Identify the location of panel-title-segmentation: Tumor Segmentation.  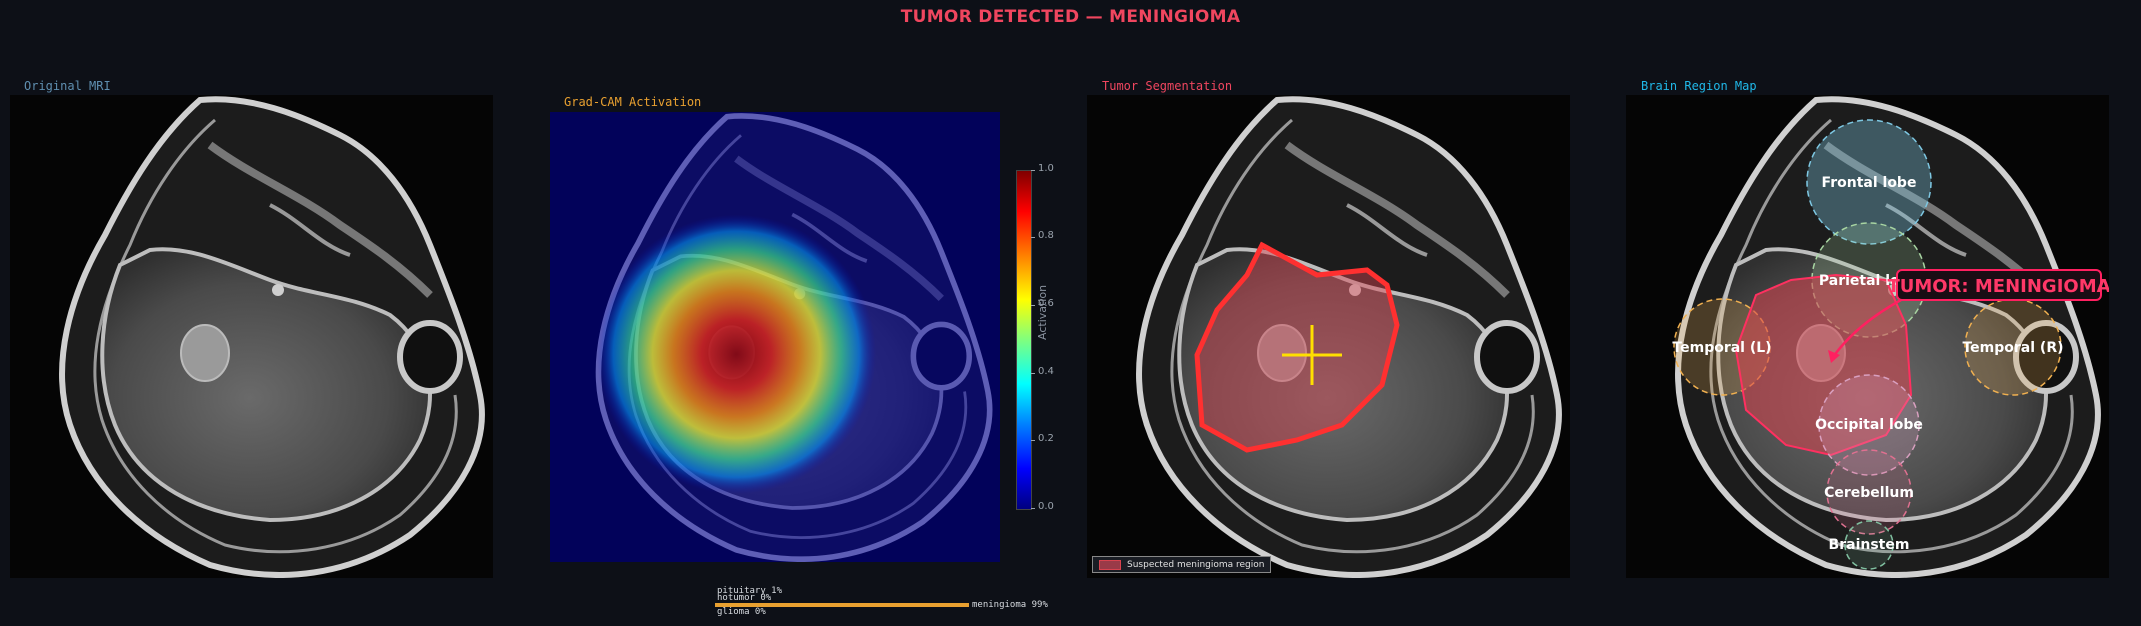
(1167, 86).